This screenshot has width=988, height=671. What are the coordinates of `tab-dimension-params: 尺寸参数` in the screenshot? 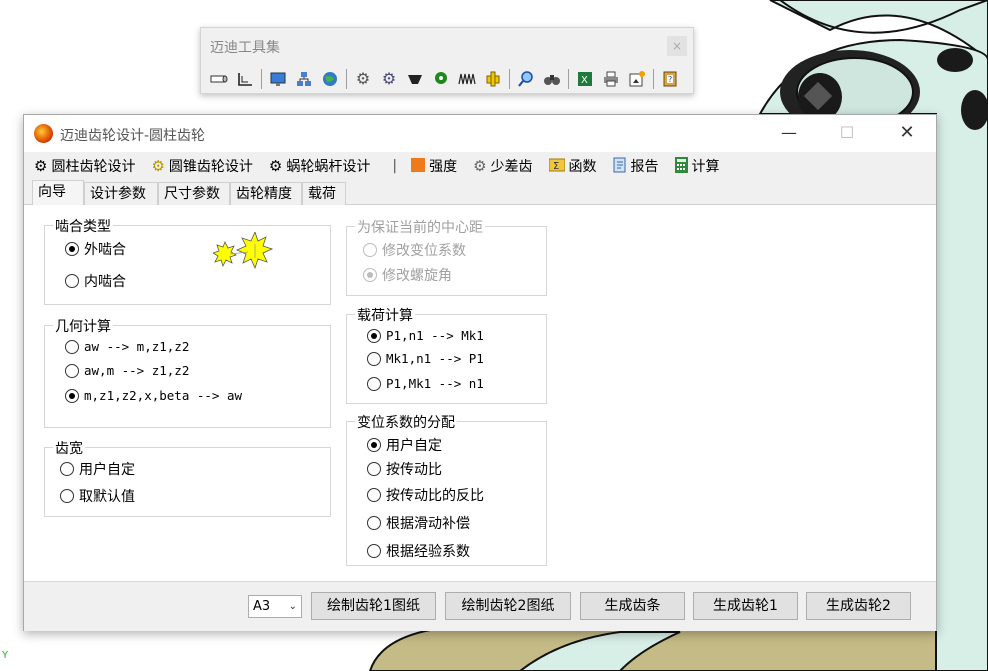 It's located at (194, 193).